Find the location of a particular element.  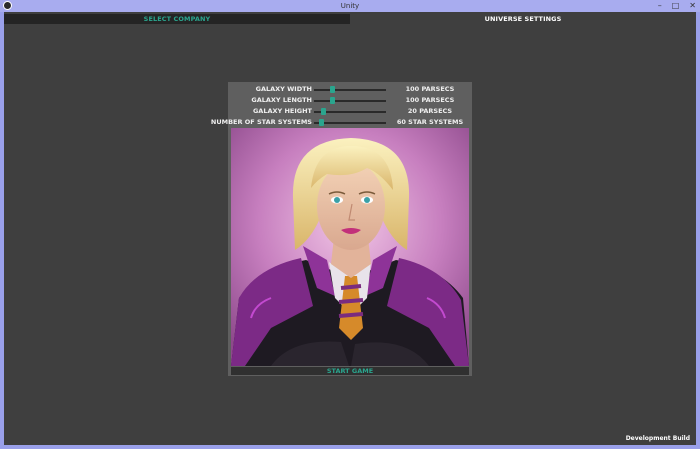

window-titlebar: Unity – □ ✕ is located at coordinates (350, 6).